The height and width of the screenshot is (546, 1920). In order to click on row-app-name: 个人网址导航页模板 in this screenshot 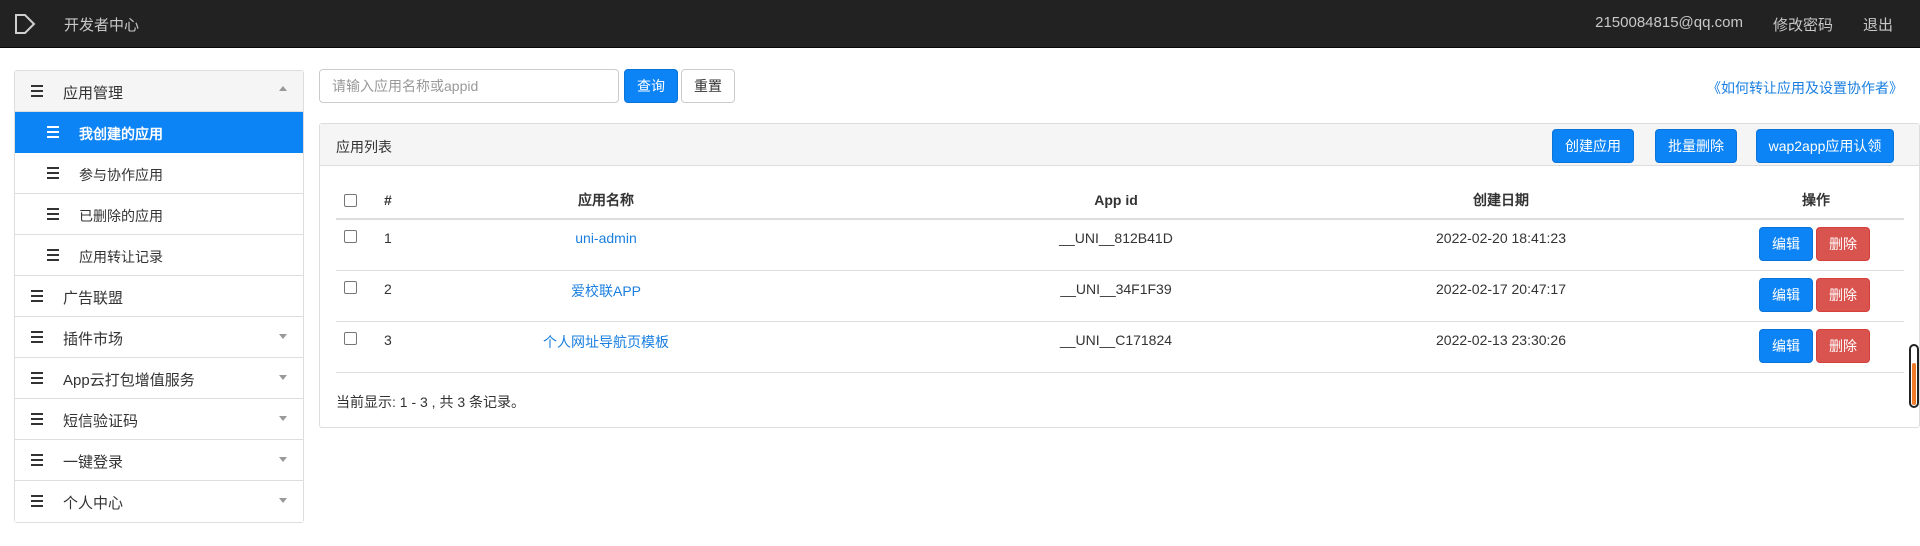, I will do `click(606, 347)`.